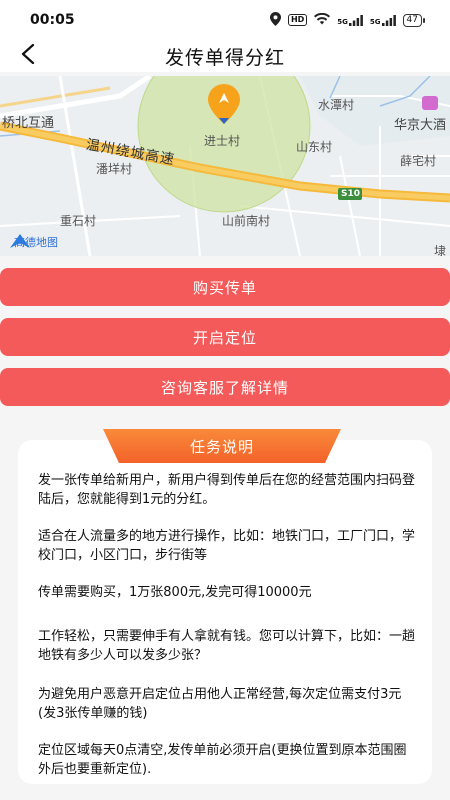  What do you see at coordinates (440, 250) in the screenshot?
I see `map-label-edge: 埭` at bounding box center [440, 250].